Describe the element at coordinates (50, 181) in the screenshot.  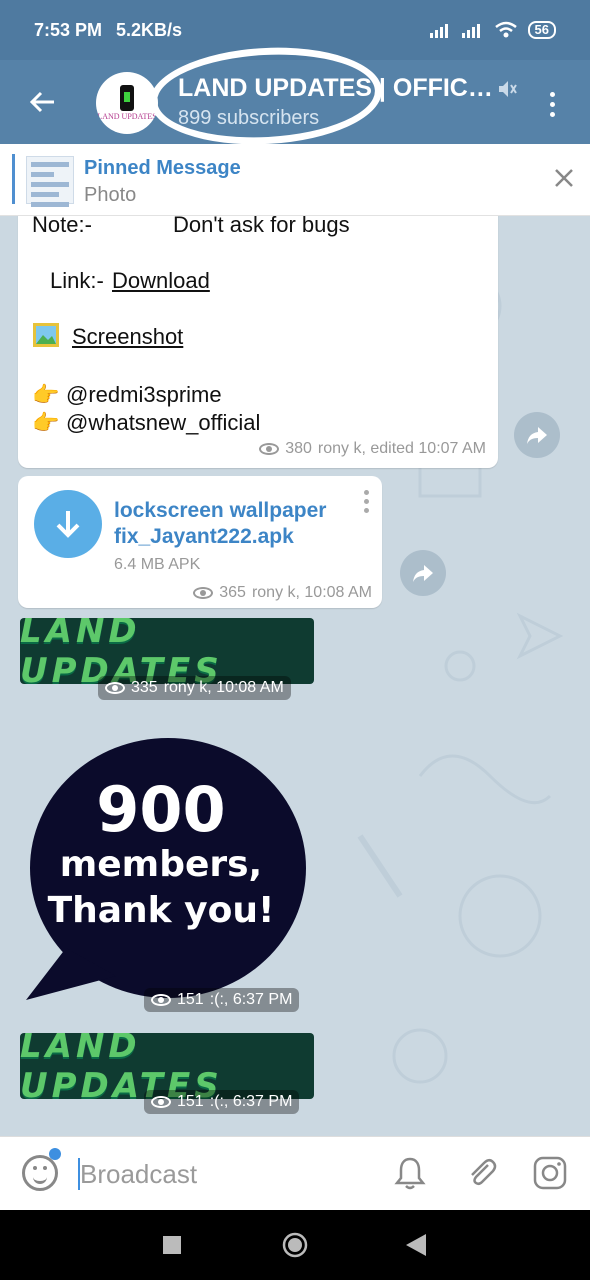
I see `pinned-thumbnail` at that location.